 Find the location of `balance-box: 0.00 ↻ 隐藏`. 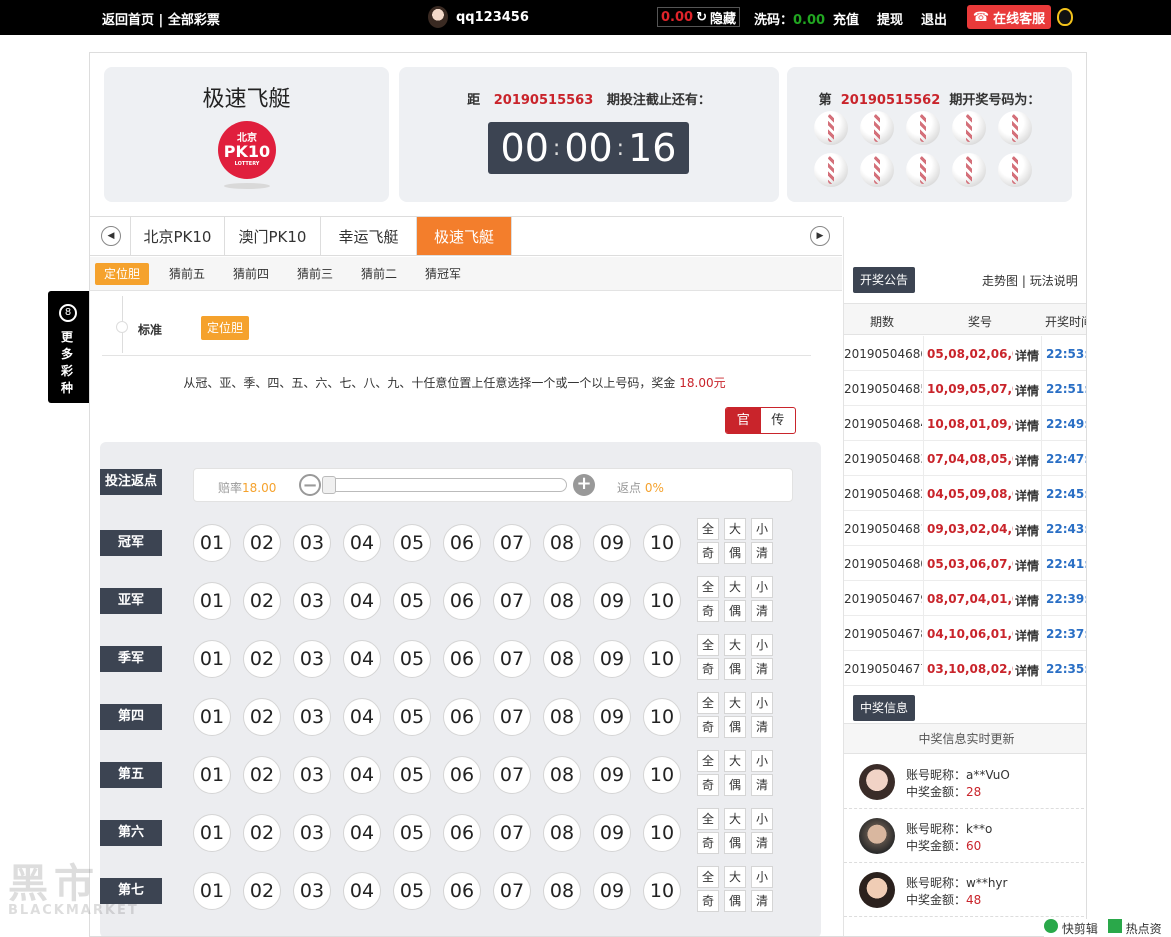

balance-box: 0.00 ↻ 隐藏 is located at coordinates (698, 17).